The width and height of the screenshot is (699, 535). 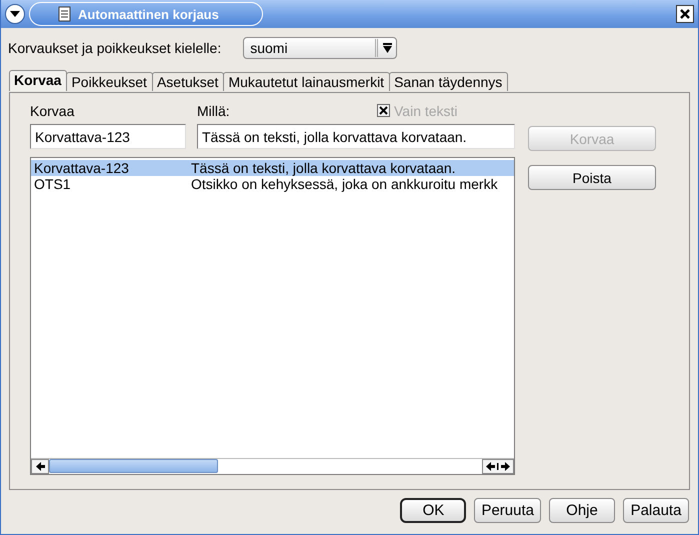 What do you see at coordinates (387, 48) in the screenshot?
I see `dropdown-arrow-icon` at bounding box center [387, 48].